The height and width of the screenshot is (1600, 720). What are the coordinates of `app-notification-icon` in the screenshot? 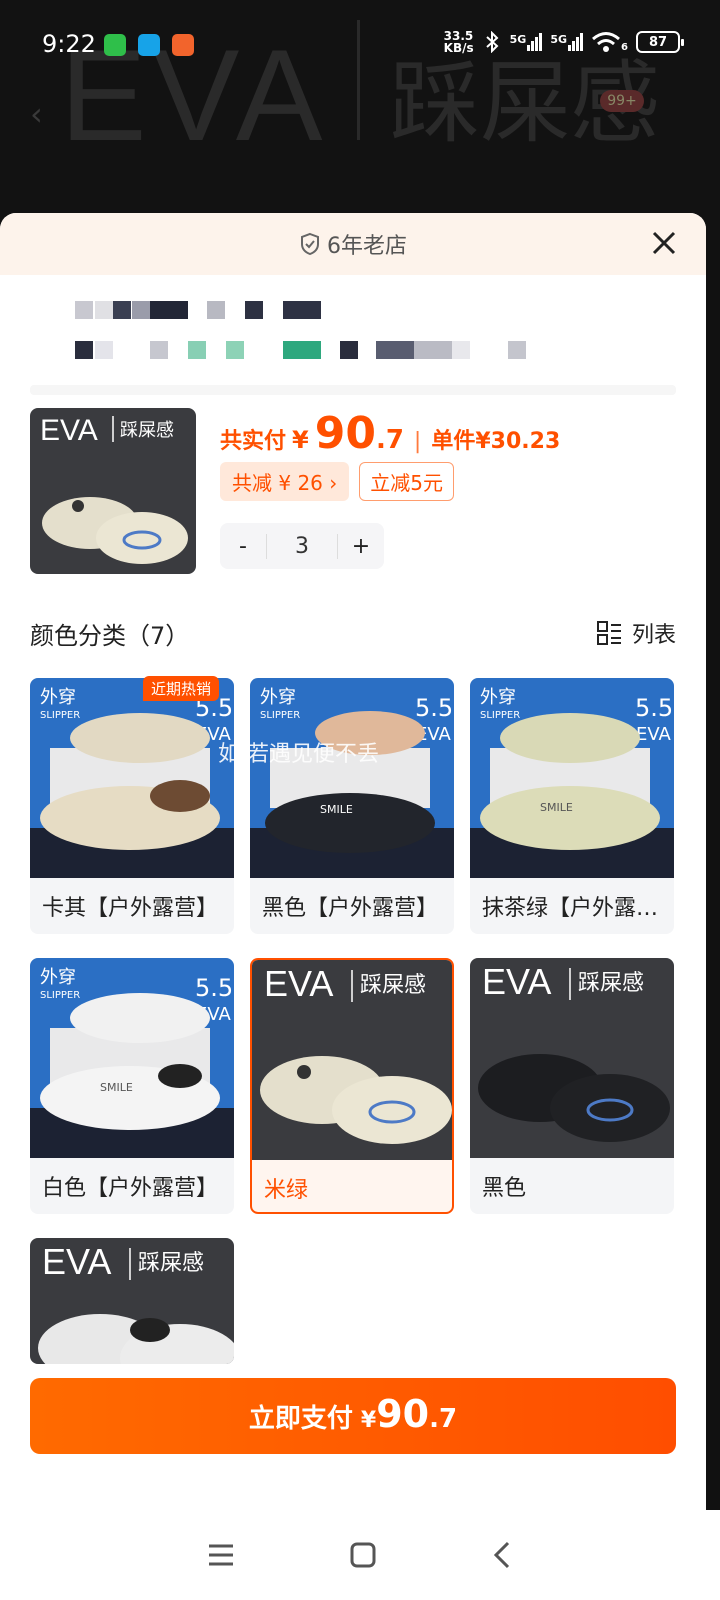 It's located at (149, 45).